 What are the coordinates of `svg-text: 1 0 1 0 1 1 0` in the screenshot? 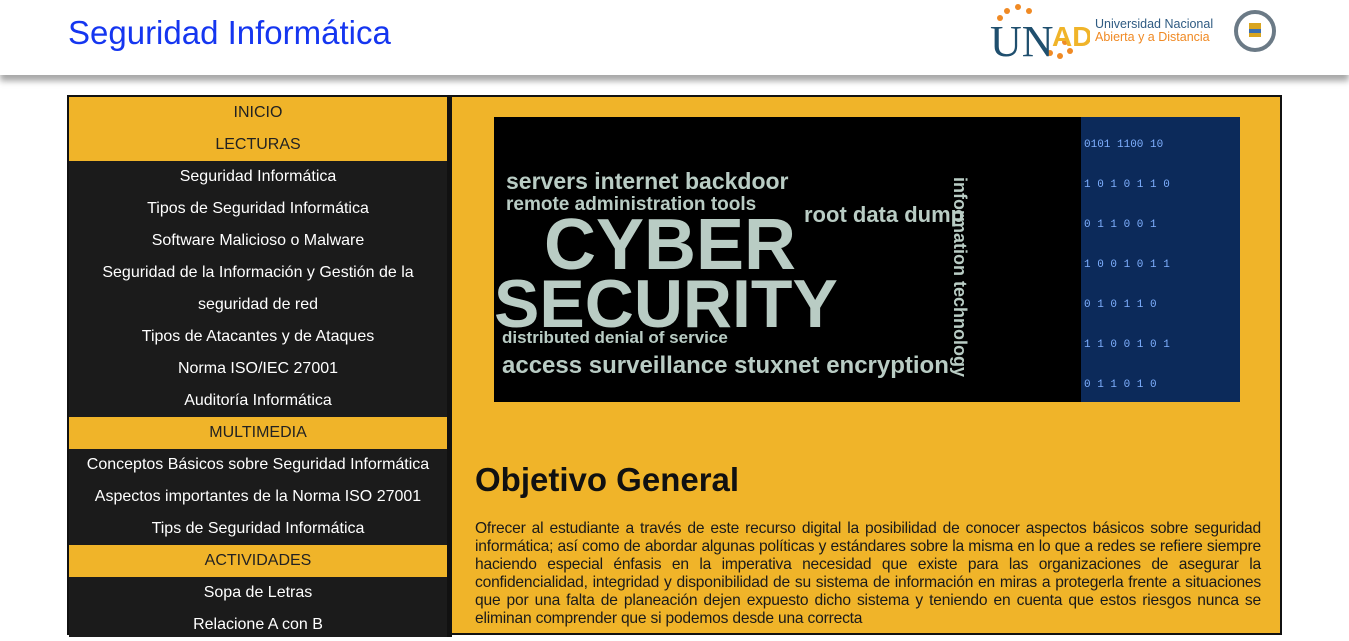 It's located at (1127, 185).